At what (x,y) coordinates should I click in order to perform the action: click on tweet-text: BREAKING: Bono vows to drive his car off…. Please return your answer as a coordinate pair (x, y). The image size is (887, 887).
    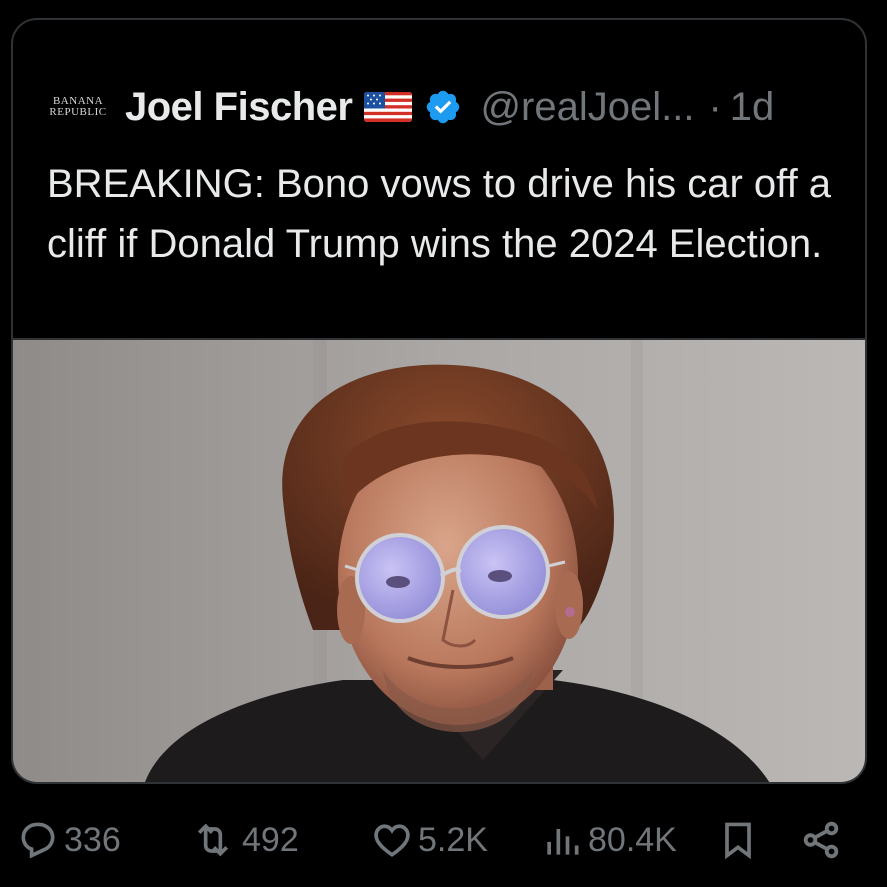
    Looking at the image, I should click on (439, 214).